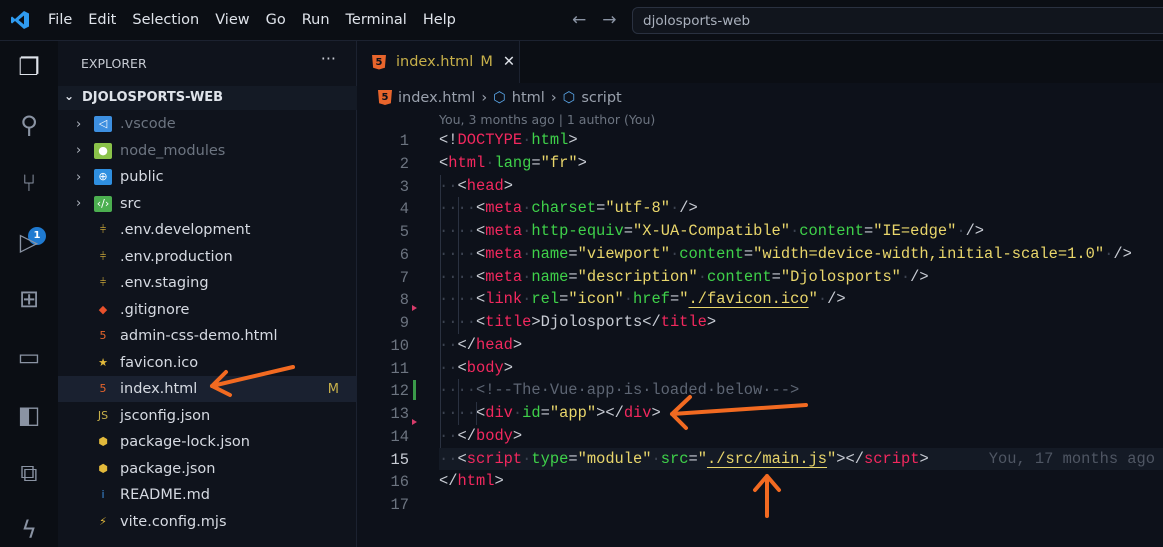  What do you see at coordinates (801, 481) in the screenshot?
I see `code-line: </html>` at bounding box center [801, 481].